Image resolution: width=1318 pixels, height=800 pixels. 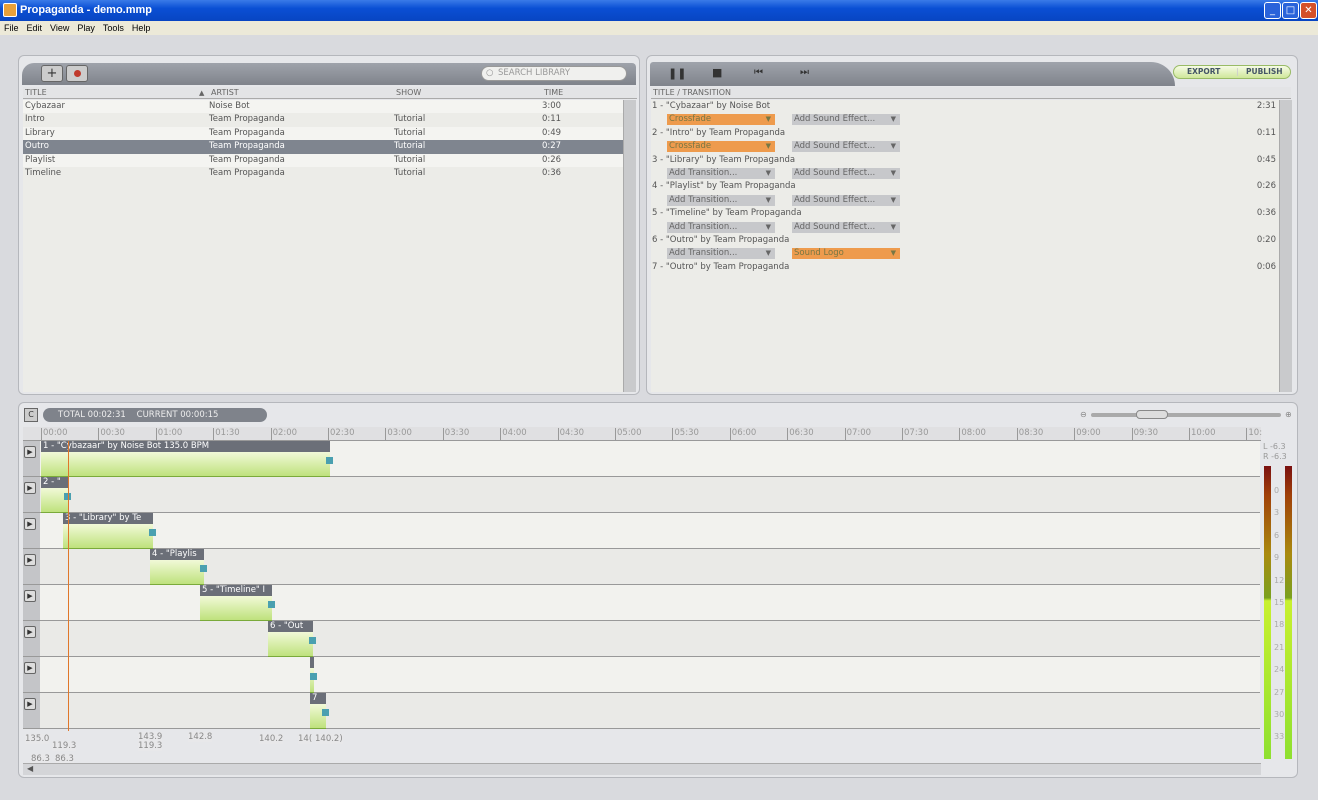 What do you see at coordinates (59, 28) in the screenshot?
I see `menu-view: View` at bounding box center [59, 28].